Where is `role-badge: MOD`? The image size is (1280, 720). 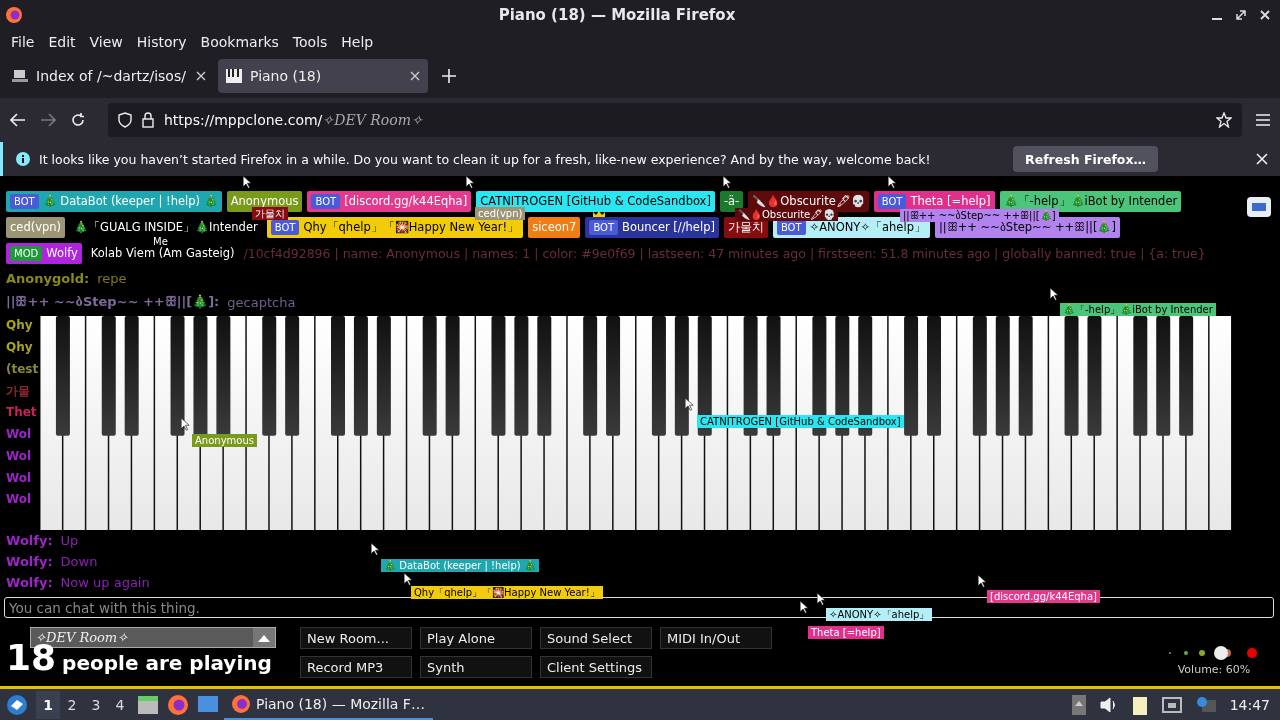
role-badge: MOD is located at coordinates (26, 253).